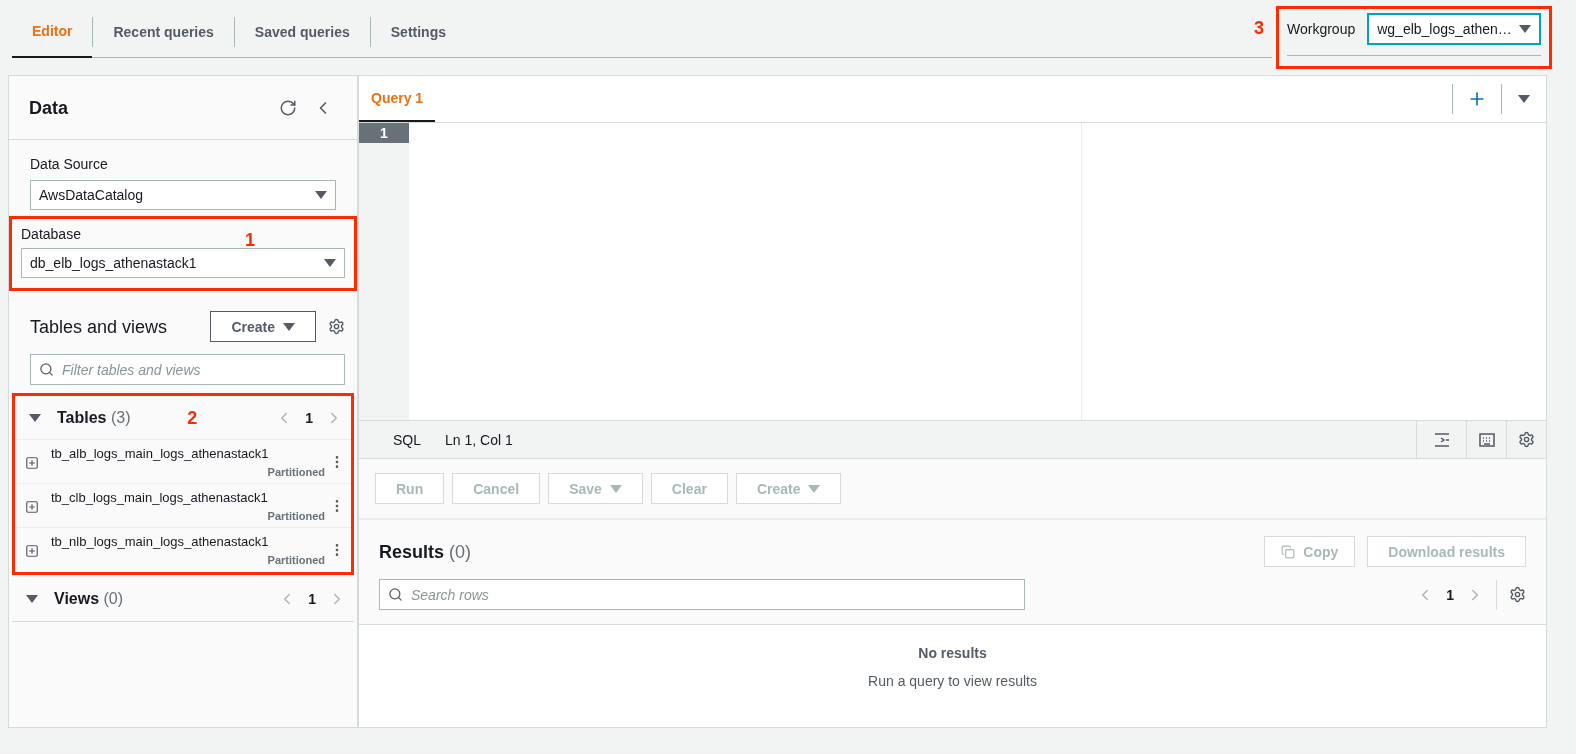 The width and height of the screenshot is (1576, 754). I want to click on format-icon, so click(1441, 439).